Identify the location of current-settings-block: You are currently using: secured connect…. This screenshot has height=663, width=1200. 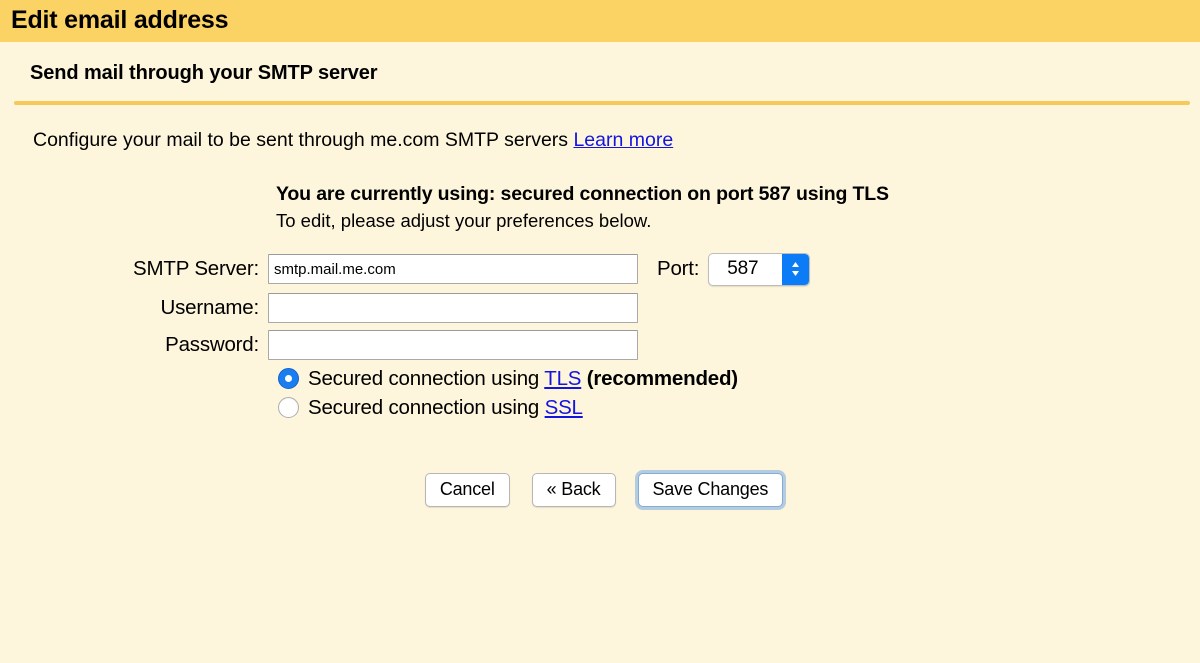
(600, 207).